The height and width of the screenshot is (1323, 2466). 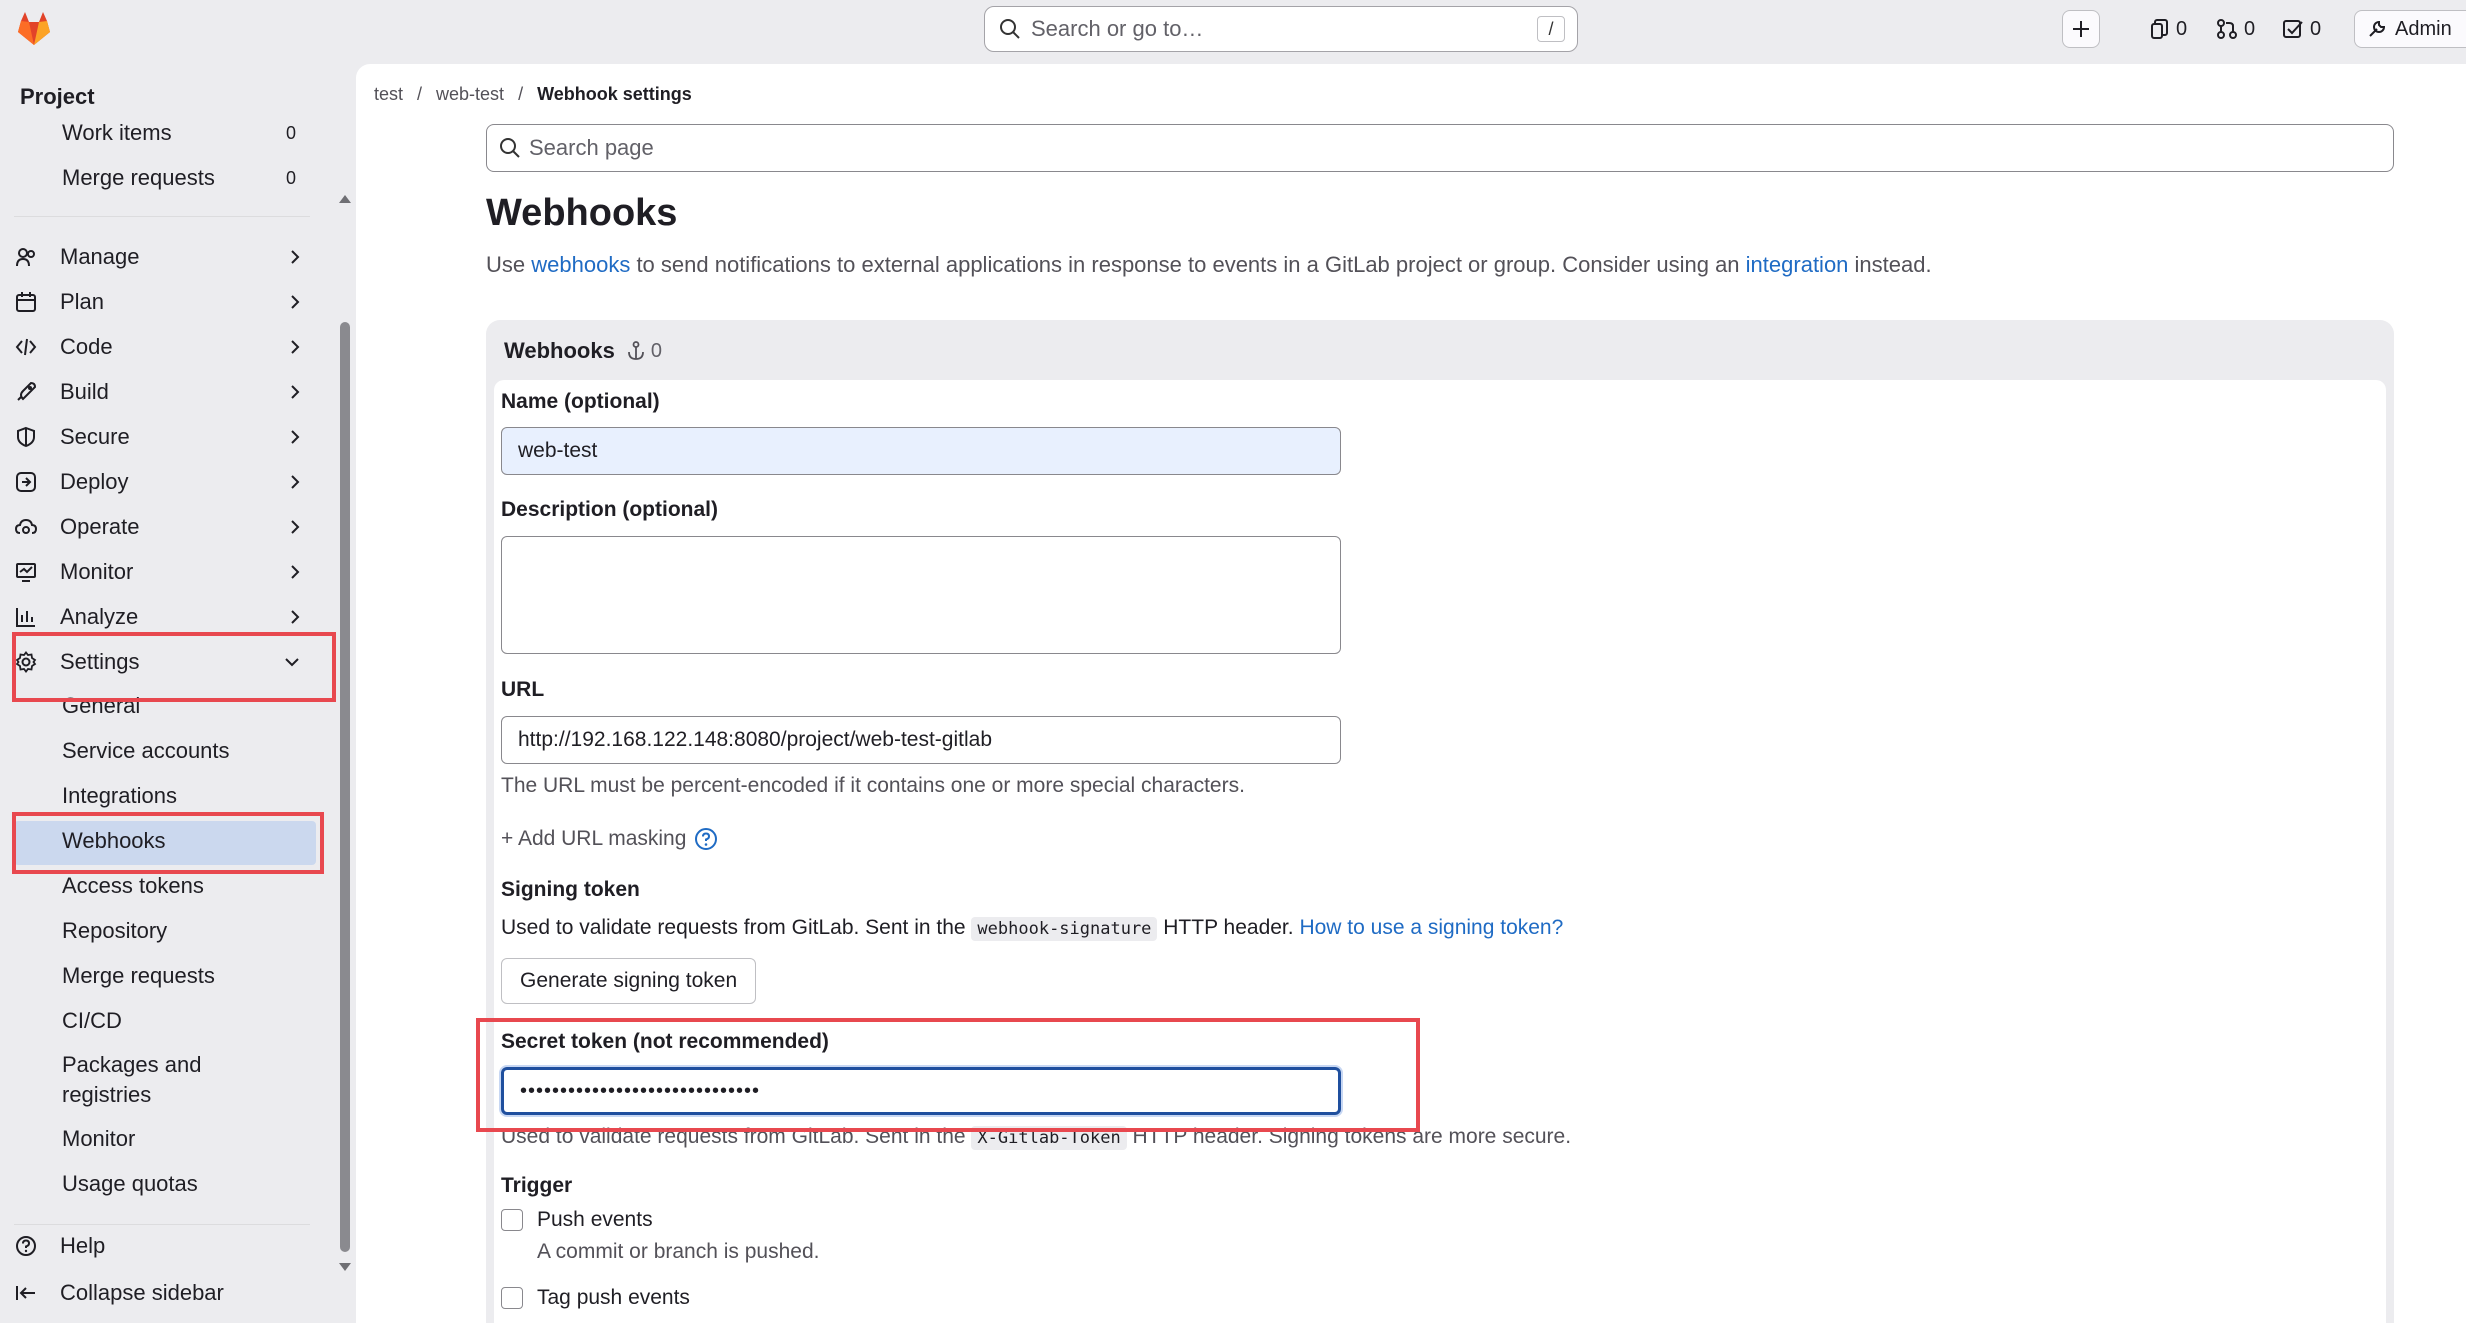 I want to click on todo-icon, so click(x=2293, y=29).